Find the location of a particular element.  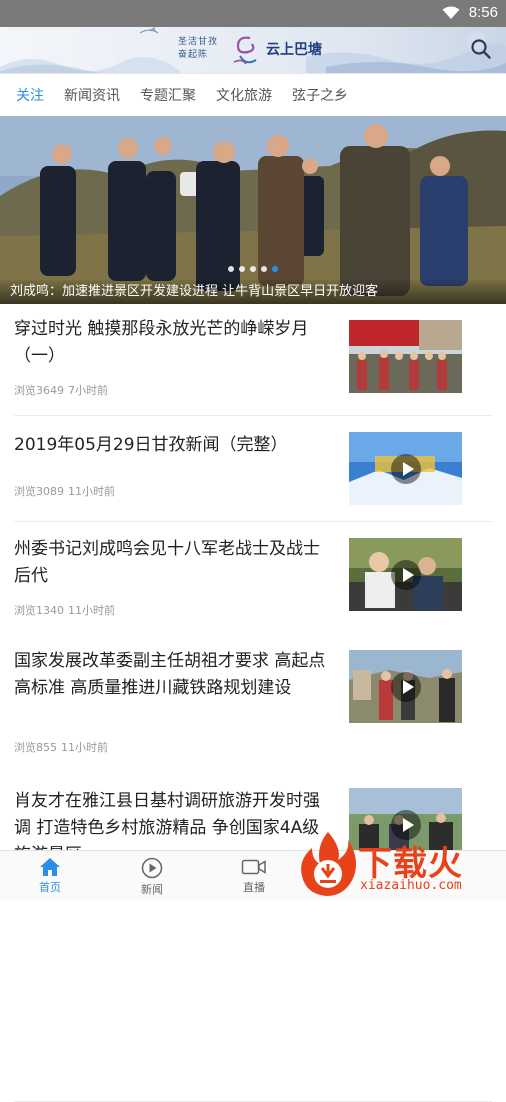

news-meta: 浏览3089 11小时前 is located at coordinates (64, 491).